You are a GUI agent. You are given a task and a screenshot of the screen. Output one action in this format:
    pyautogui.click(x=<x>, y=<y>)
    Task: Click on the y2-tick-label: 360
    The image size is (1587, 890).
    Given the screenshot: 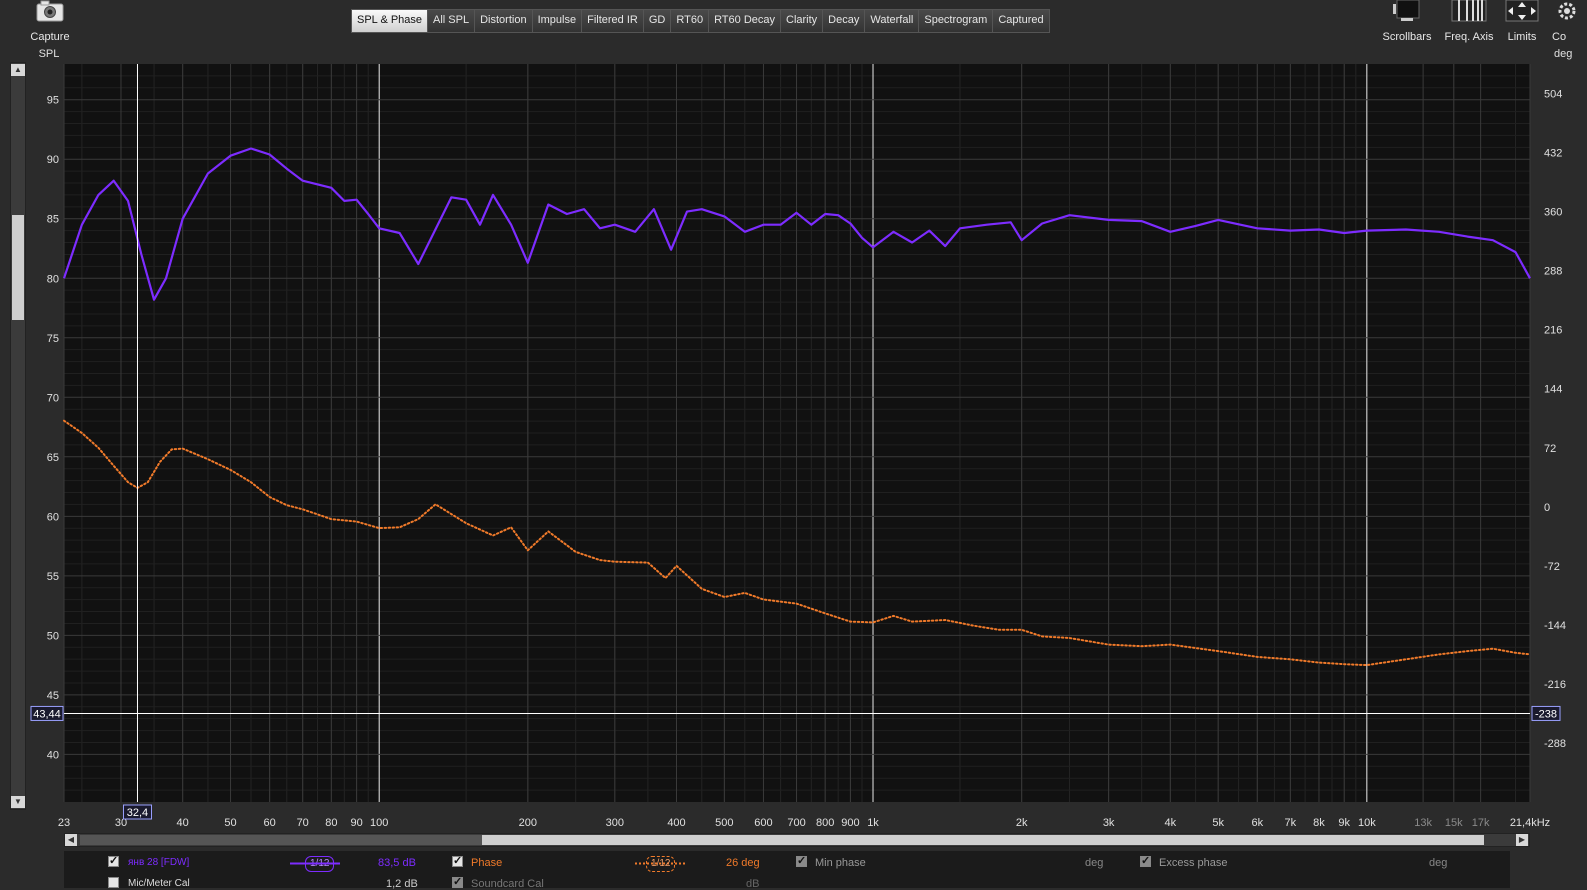 What is the action you would take?
    pyautogui.click(x=1553, y=213)
    